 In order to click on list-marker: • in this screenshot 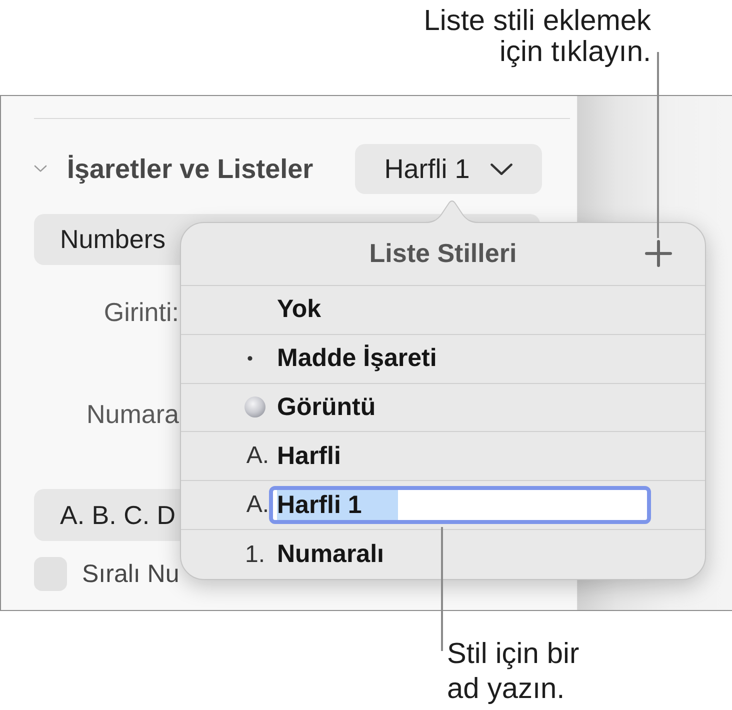, I will do `click(250, 358)`.